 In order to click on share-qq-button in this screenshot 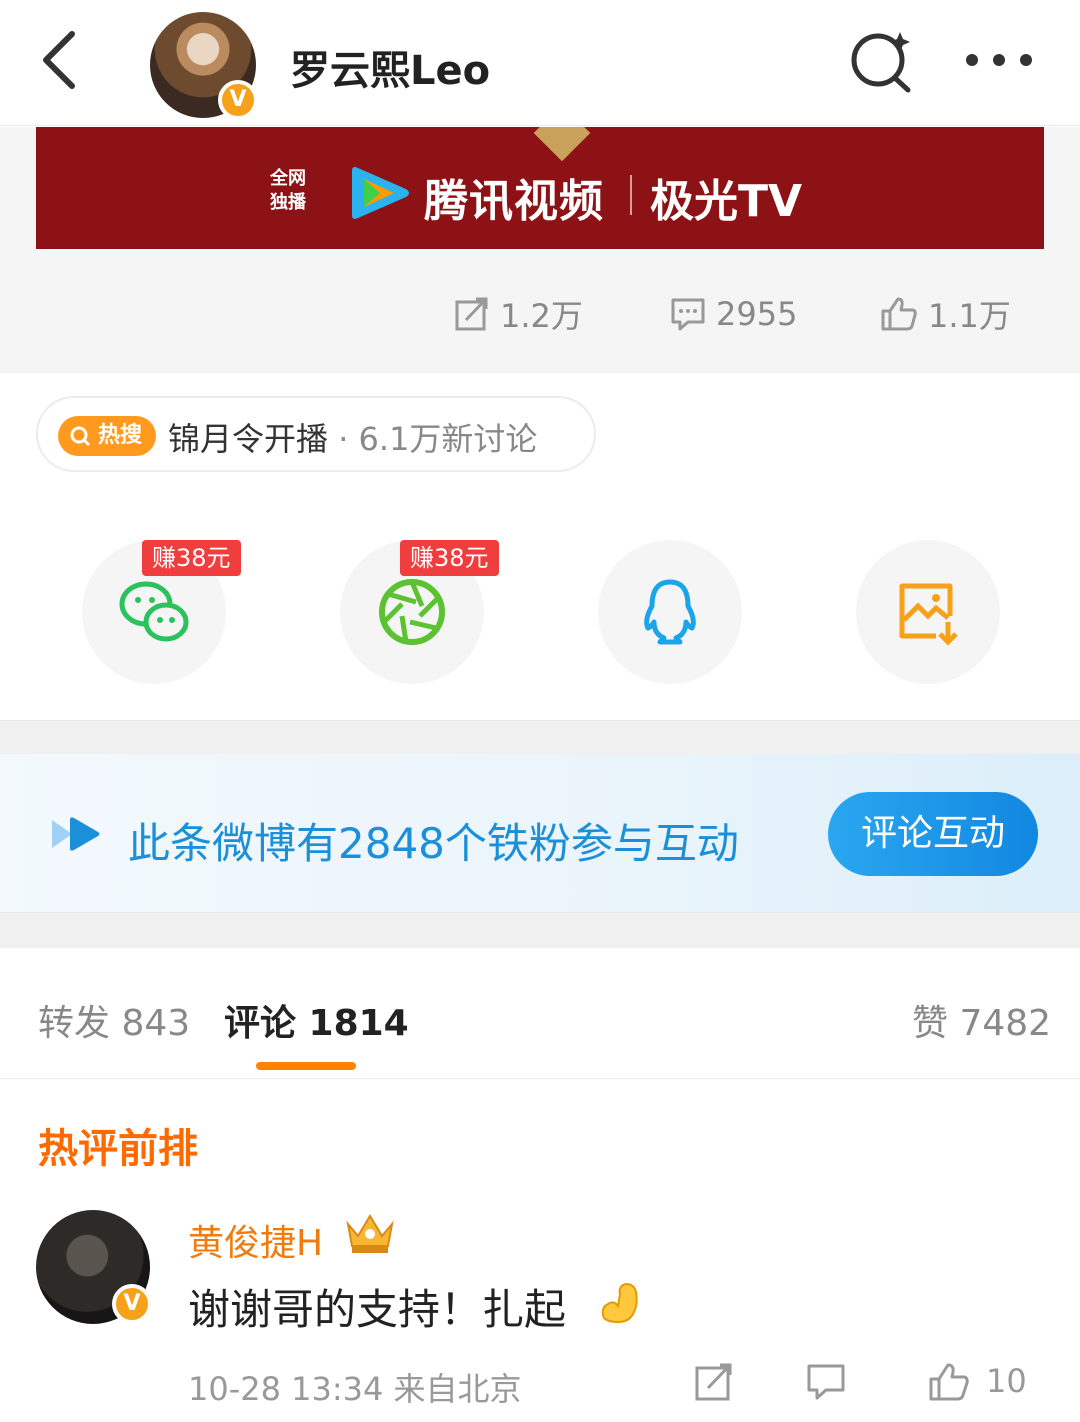, I will do `click(670, 612)`.